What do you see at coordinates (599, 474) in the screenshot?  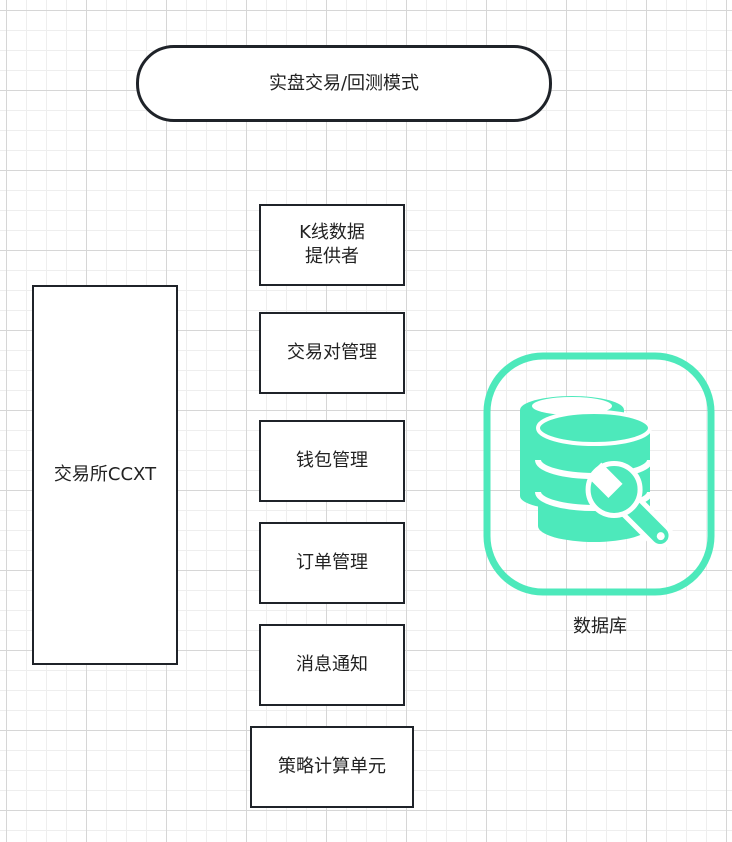 I see `database-wrench-icon` at bounding box center [599, 474].